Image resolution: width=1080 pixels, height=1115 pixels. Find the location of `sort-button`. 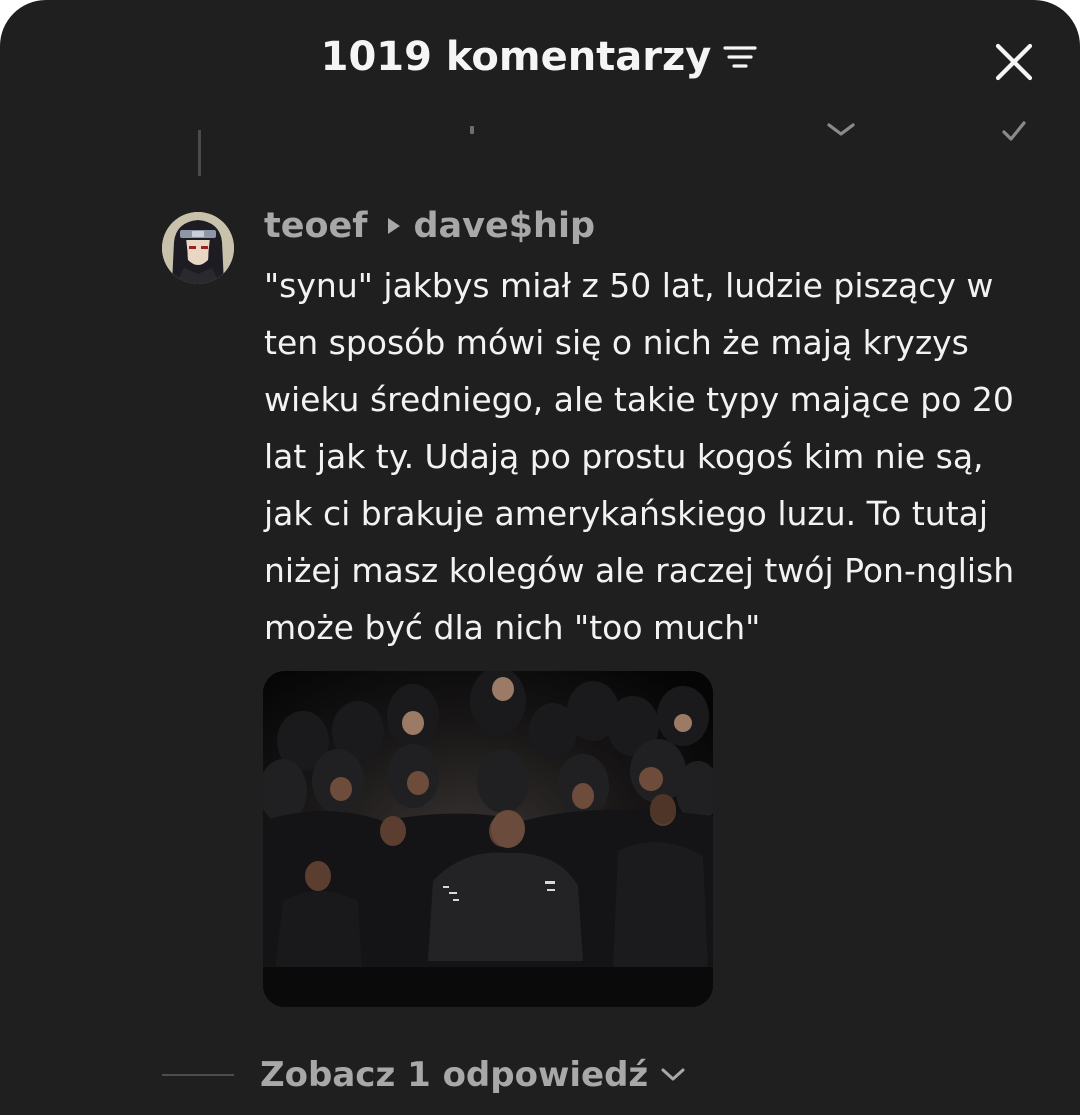

sort-button is located at coordinates (740, 57).